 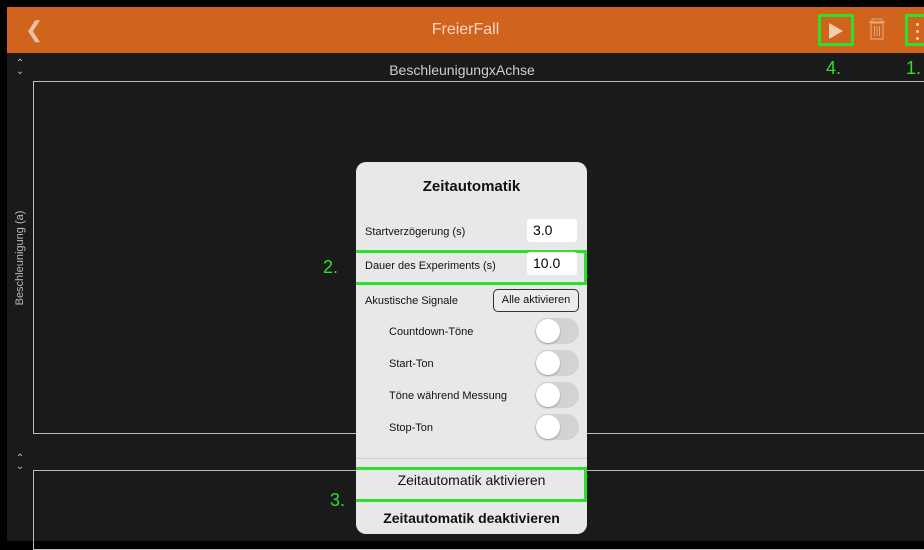 I want to click on play-button, so click(x=836, y=30).